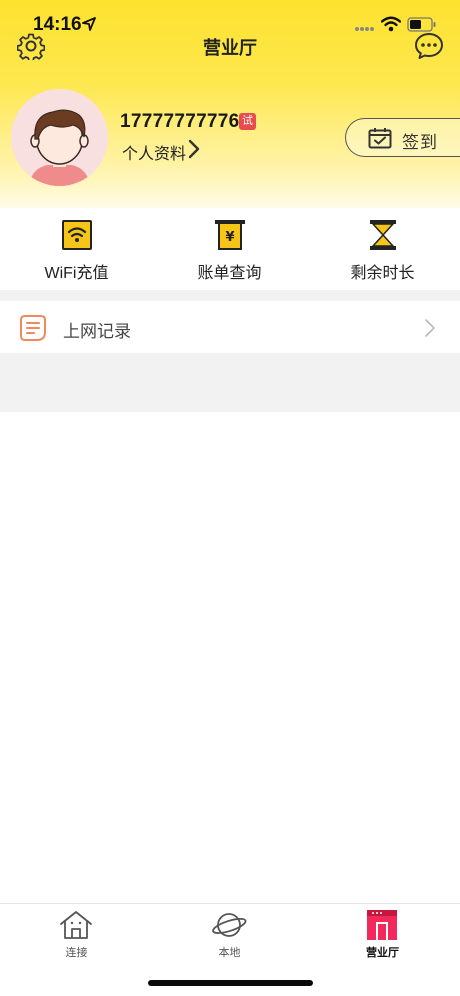 This screenshot has height=996, width=460. Describe the element at coordinates (154, 152) in the screenshot. I see `profile-link: 个人资料` at that location.